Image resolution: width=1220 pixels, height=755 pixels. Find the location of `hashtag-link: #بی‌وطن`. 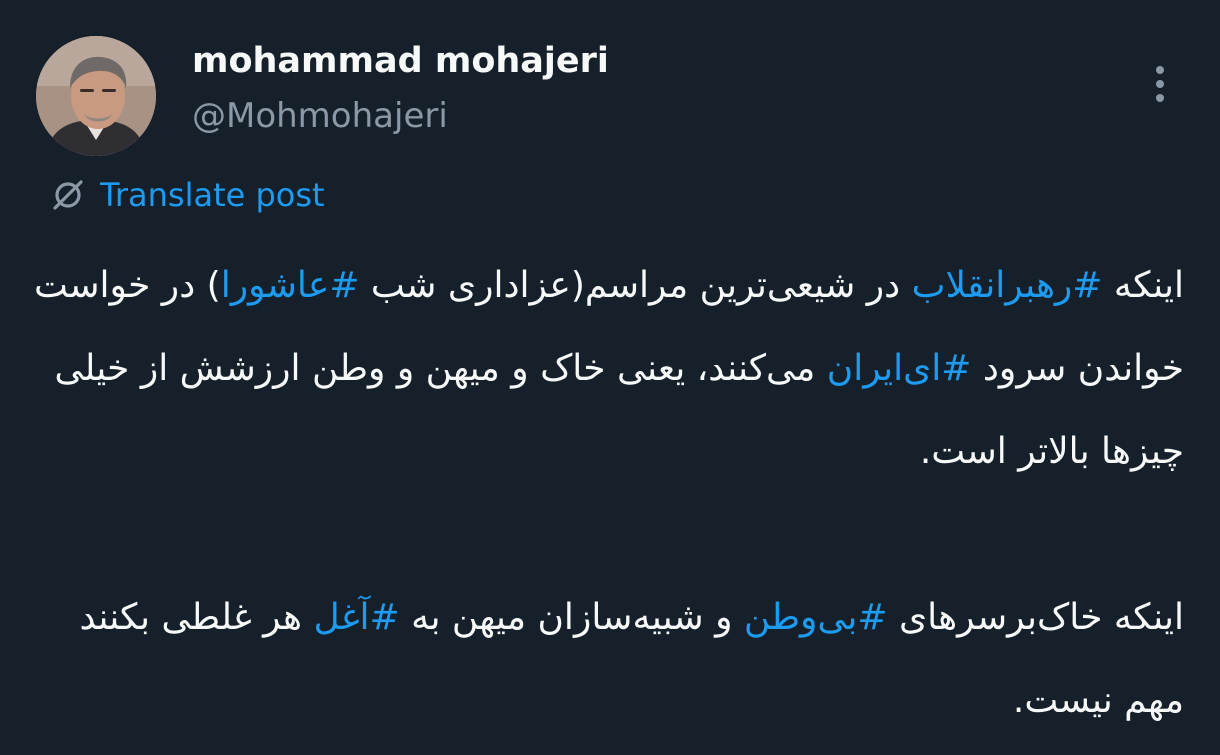

hashtag-link: #بی‌وطن is located at coordinates (816, 617).